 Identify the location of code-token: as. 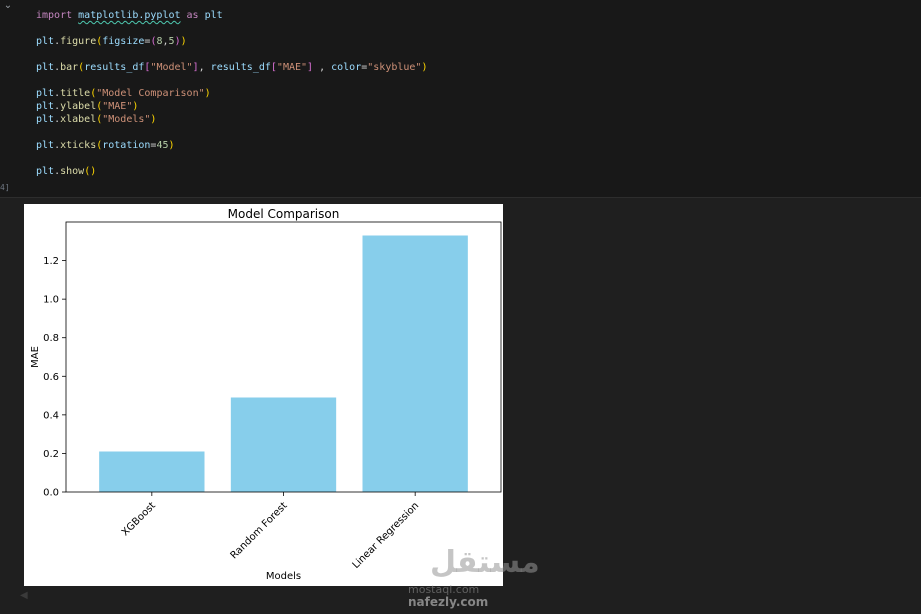
(192, 15).